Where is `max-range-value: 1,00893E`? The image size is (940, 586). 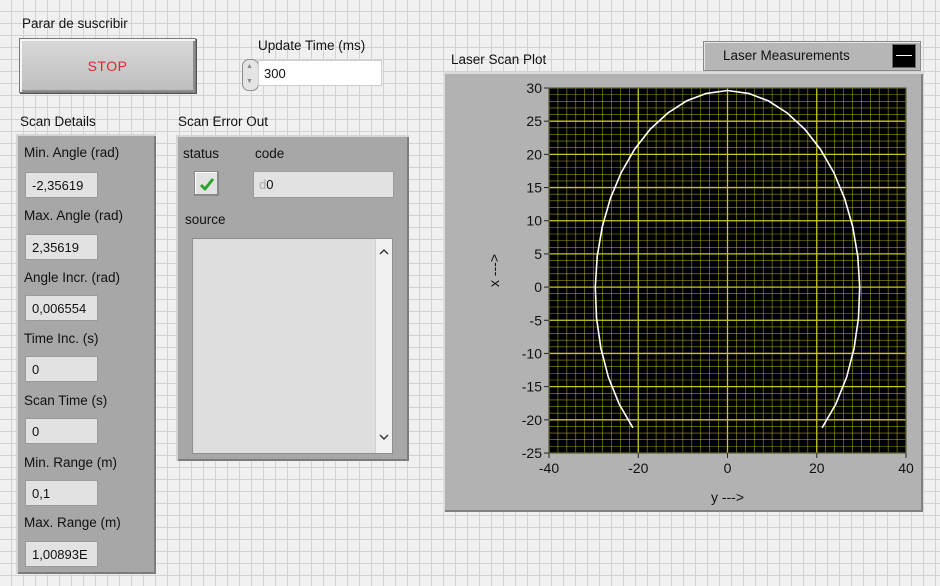
max-range-value: 1,00893E is located at coordinates (61, 554).